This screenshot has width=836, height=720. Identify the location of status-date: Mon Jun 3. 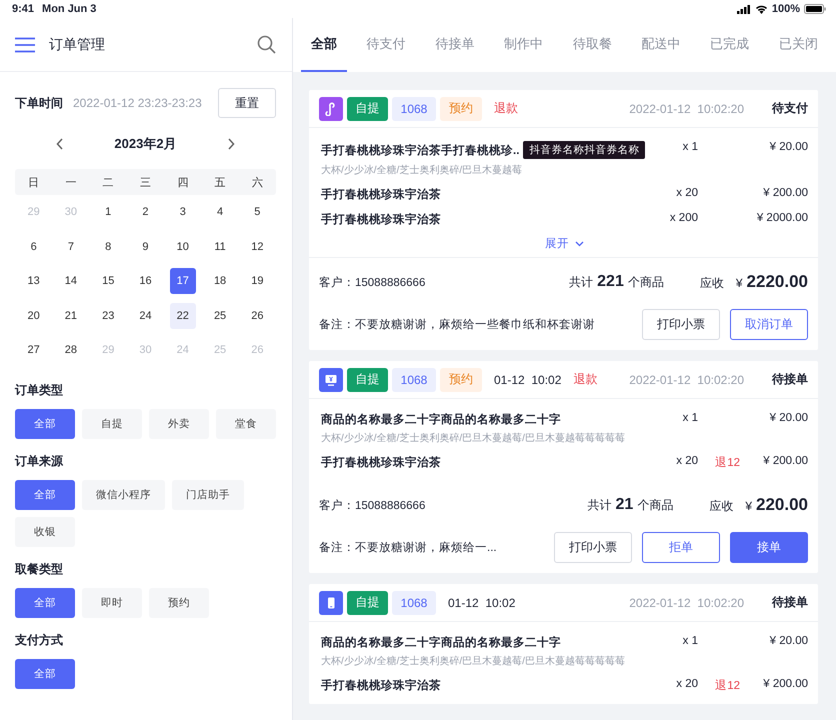
(69, 9).